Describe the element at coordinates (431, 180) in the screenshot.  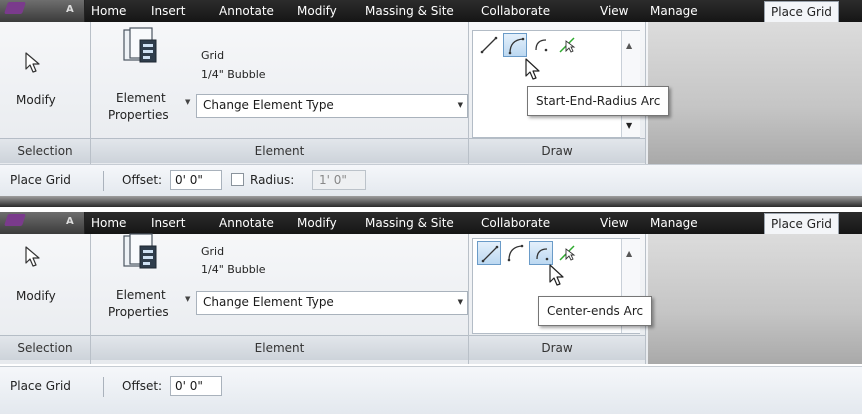
I see `options-bar: Place Grid Offset: 0' 0" Radius: 1' 0"` at that location.